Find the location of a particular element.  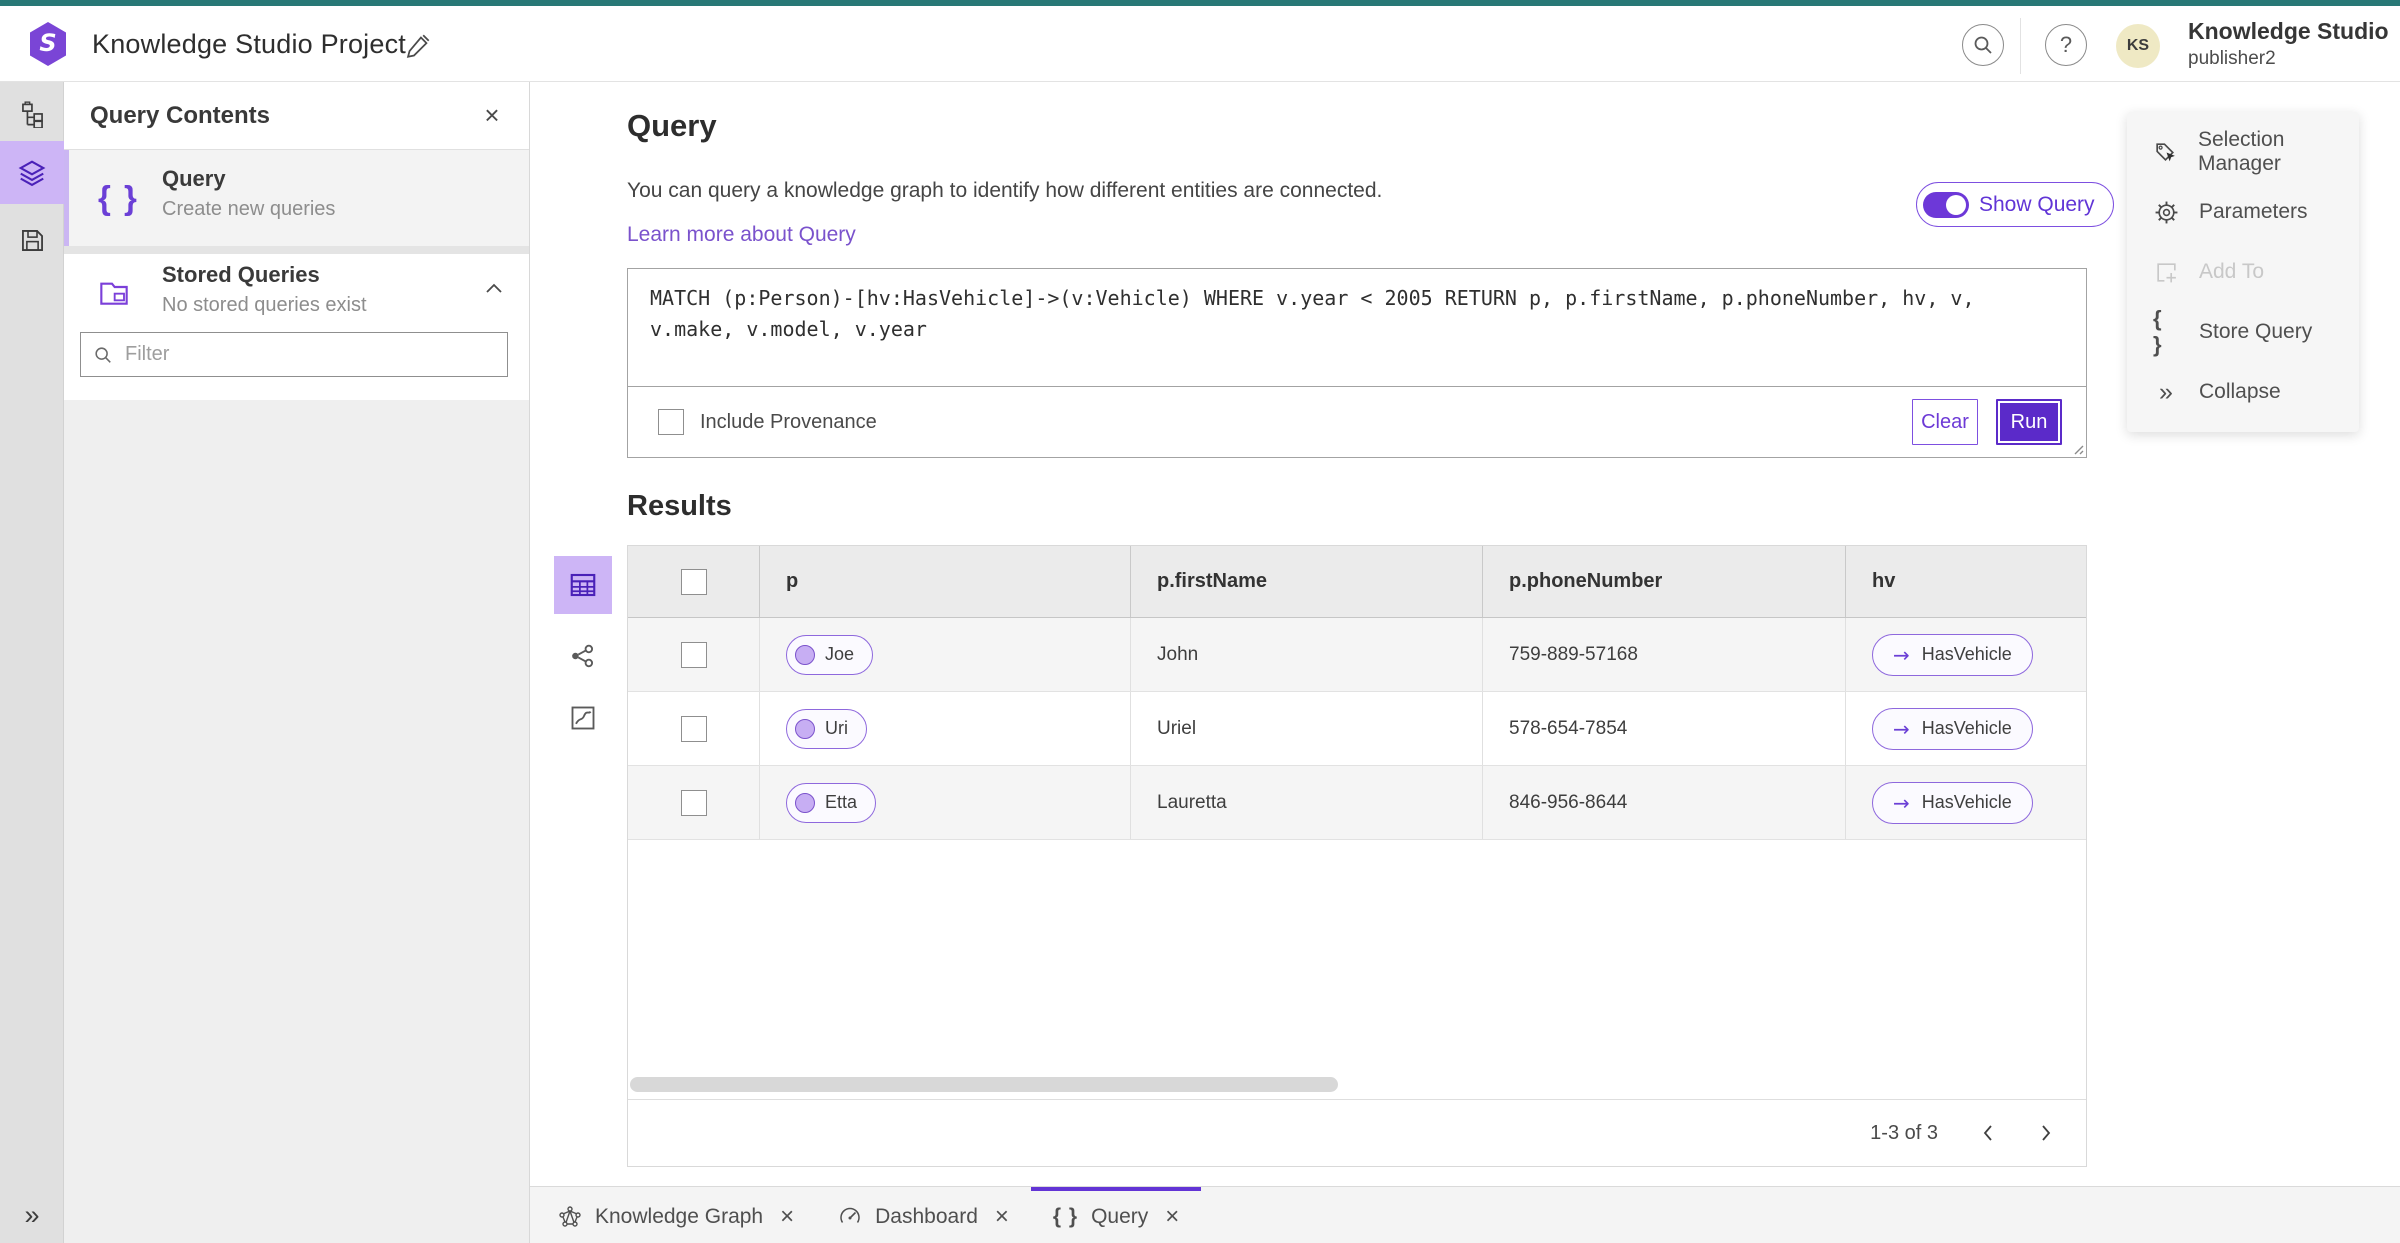

stored-queries-filter is located at coordinates (294, 354).